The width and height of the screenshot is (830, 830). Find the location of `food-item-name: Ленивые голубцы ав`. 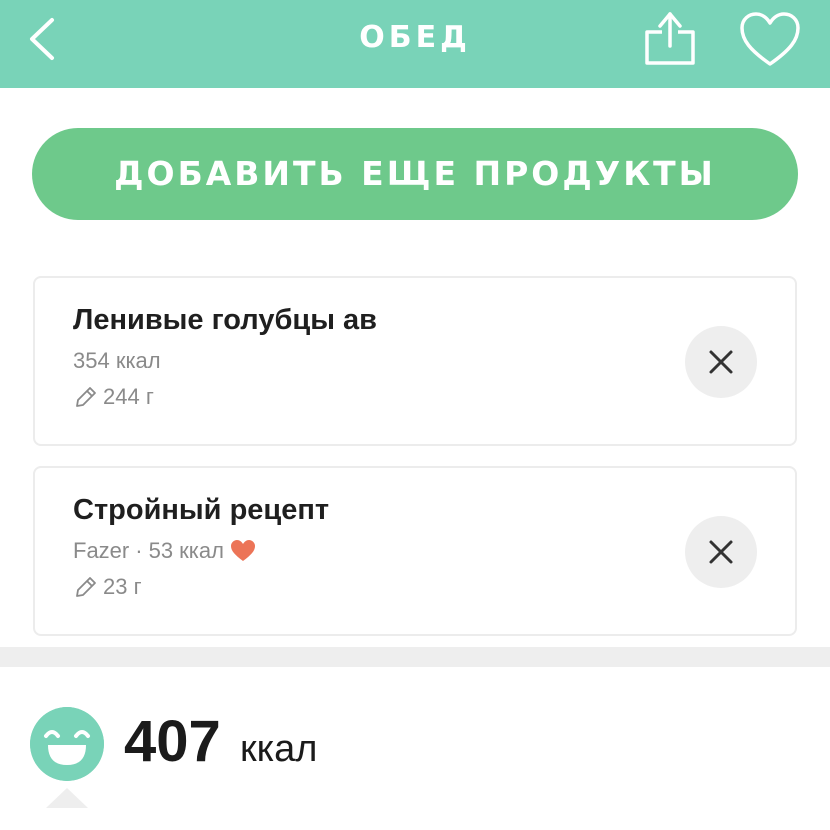

food-item-name: Ленивые голубцы ав is located at coordinates (225, 320).